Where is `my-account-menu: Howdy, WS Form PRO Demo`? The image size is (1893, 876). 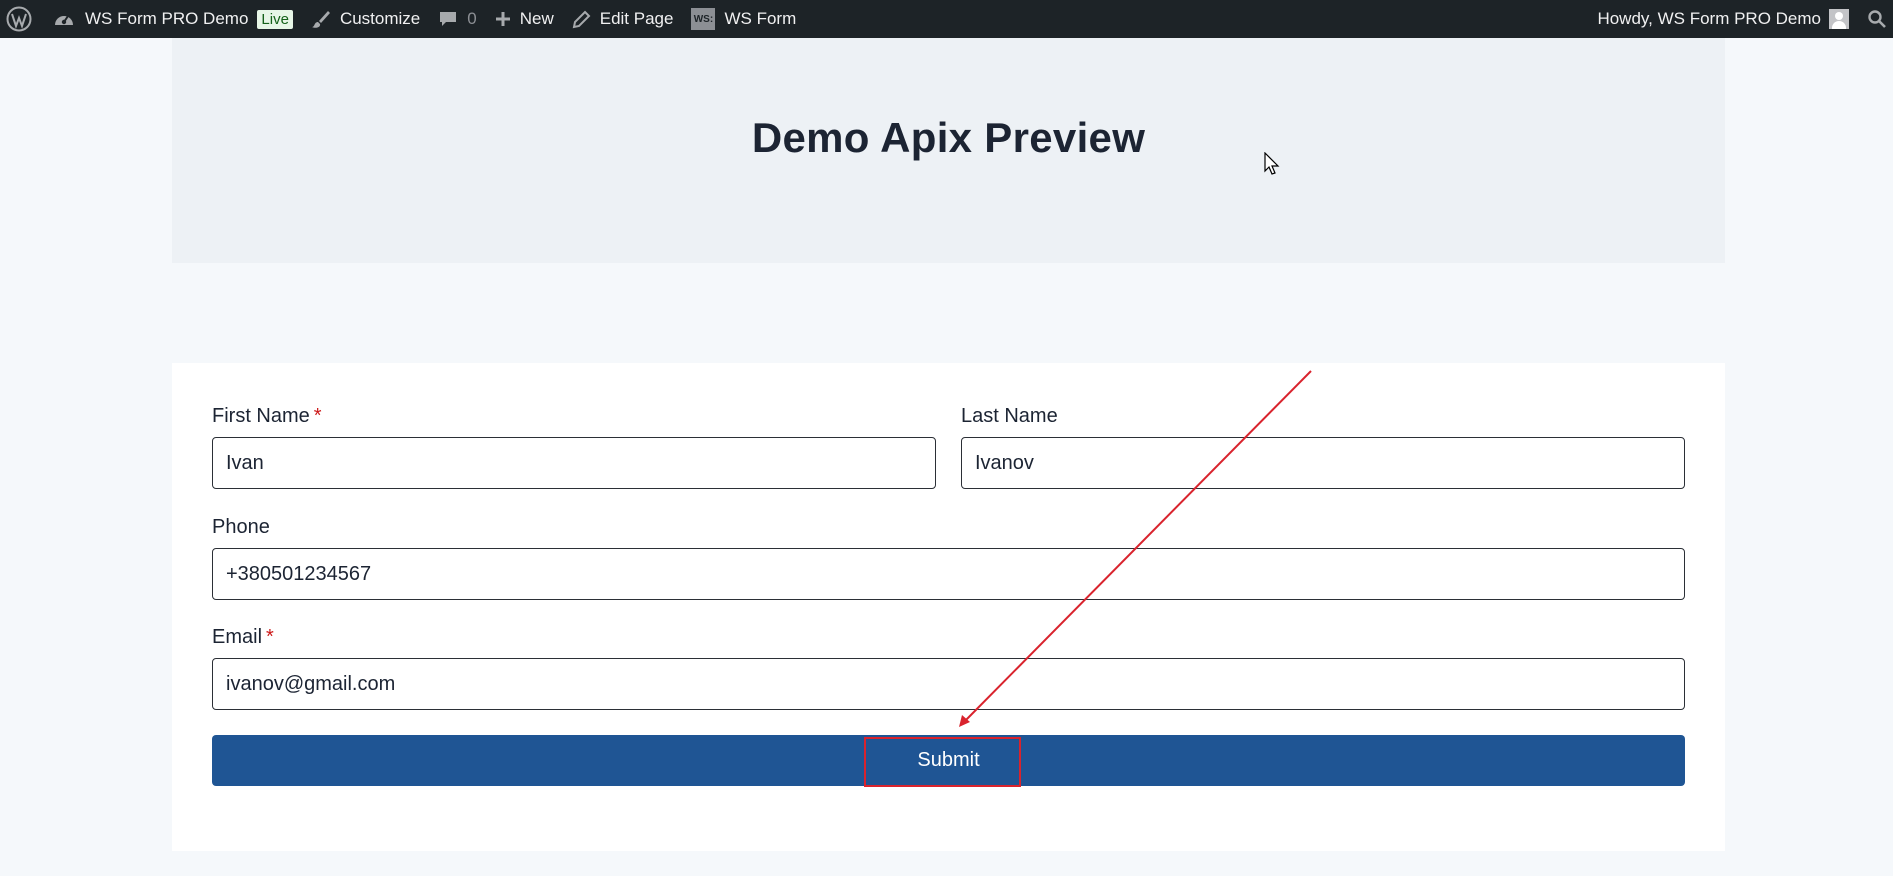
my-account-menu: Howdy, WS Form PRO Demo is located at coordinates (1723, 19).